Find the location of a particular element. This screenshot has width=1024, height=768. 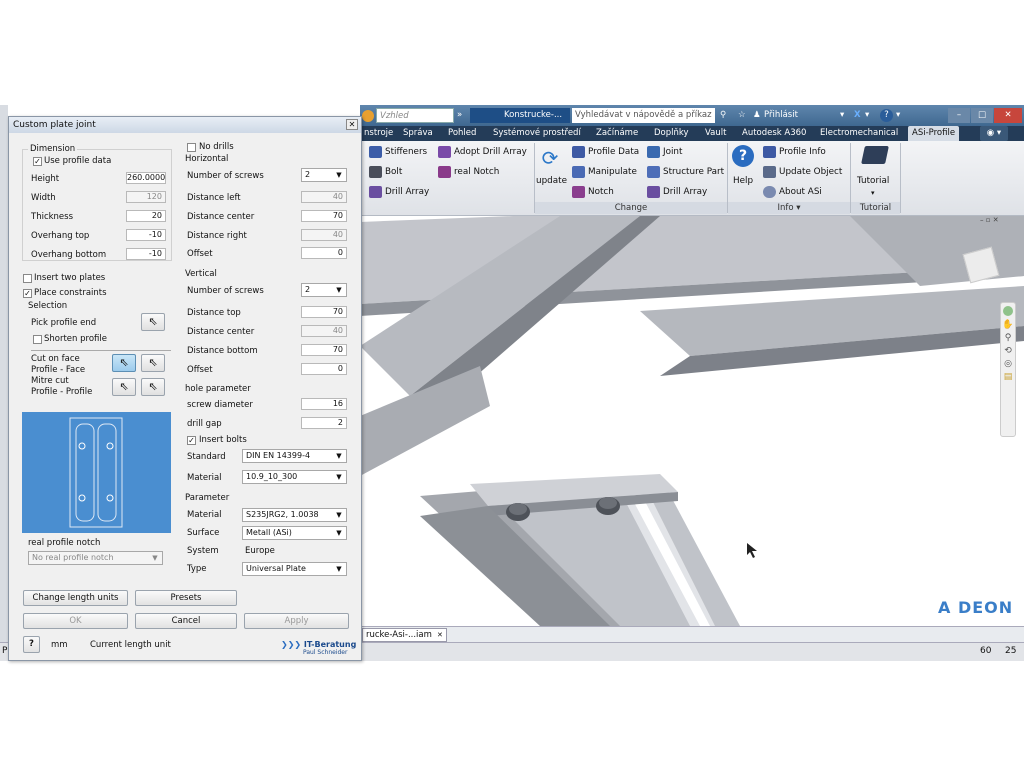

distance-top-input: 70 is located at coordinates (324, 312).